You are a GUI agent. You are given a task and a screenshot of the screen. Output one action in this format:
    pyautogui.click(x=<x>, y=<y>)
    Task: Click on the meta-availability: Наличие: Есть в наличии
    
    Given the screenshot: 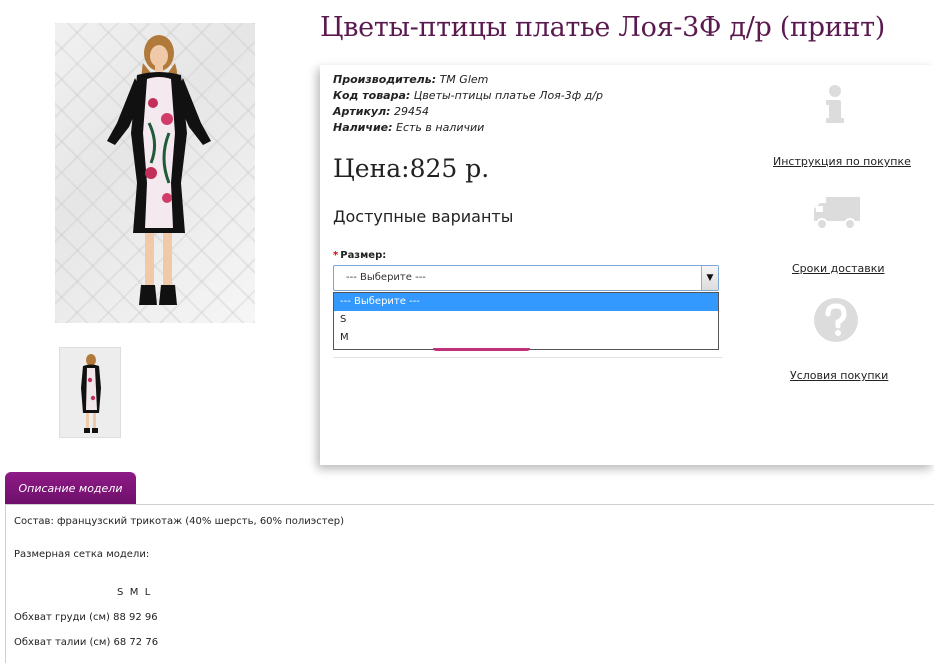 What is the action you would take?
    pyautogui.click(x=409, y=127)
    